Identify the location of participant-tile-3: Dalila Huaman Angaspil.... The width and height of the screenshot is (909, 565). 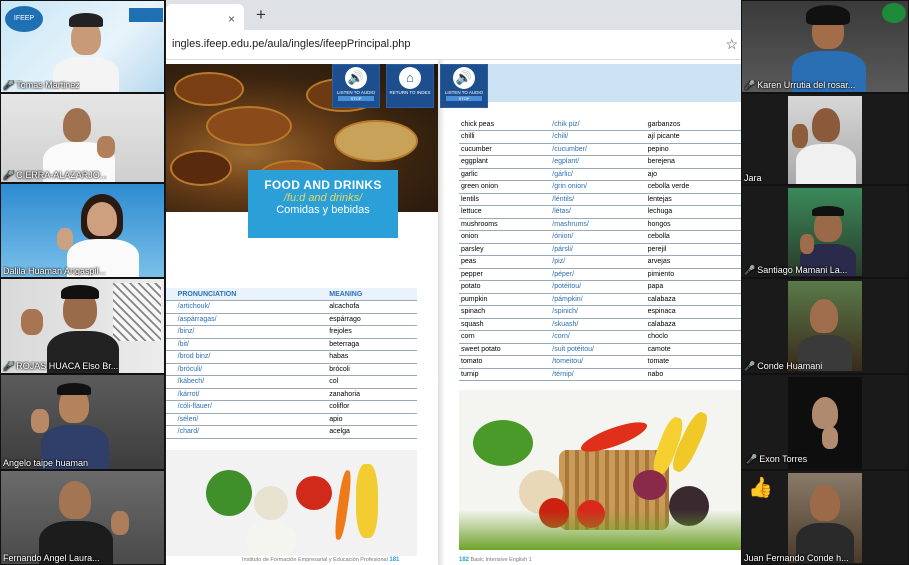
(82, 230).